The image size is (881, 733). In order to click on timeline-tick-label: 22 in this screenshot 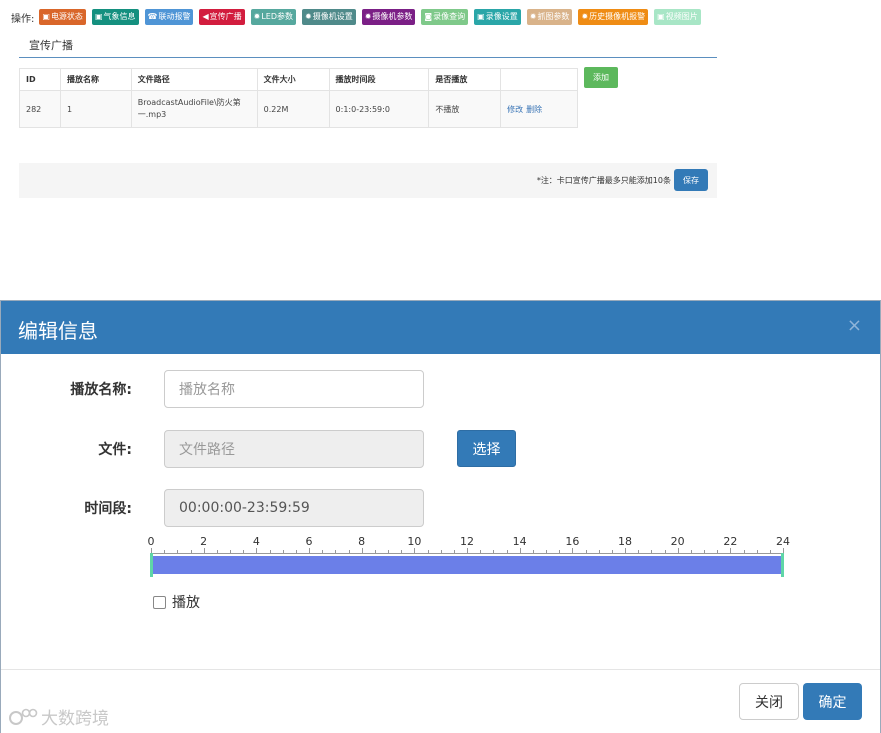, I will do `click(730, 541)`.